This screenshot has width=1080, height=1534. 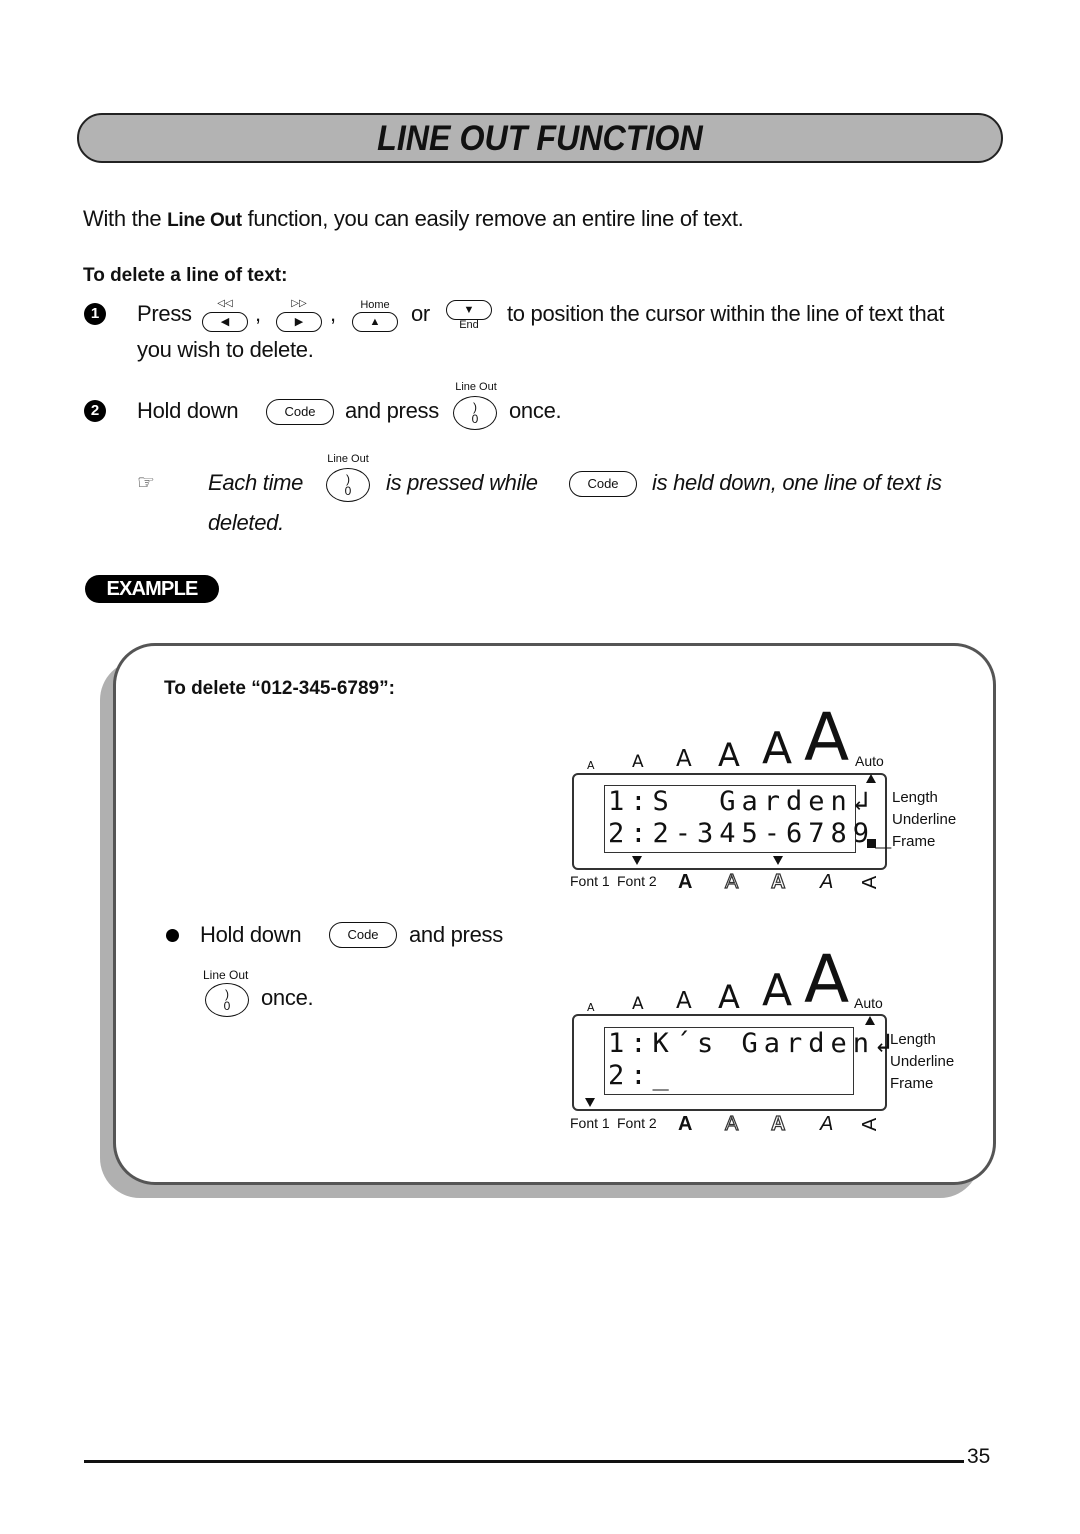 I want to click on lcd-line-1: 1:K´s Garden↲, so click(x=753, y=1043).